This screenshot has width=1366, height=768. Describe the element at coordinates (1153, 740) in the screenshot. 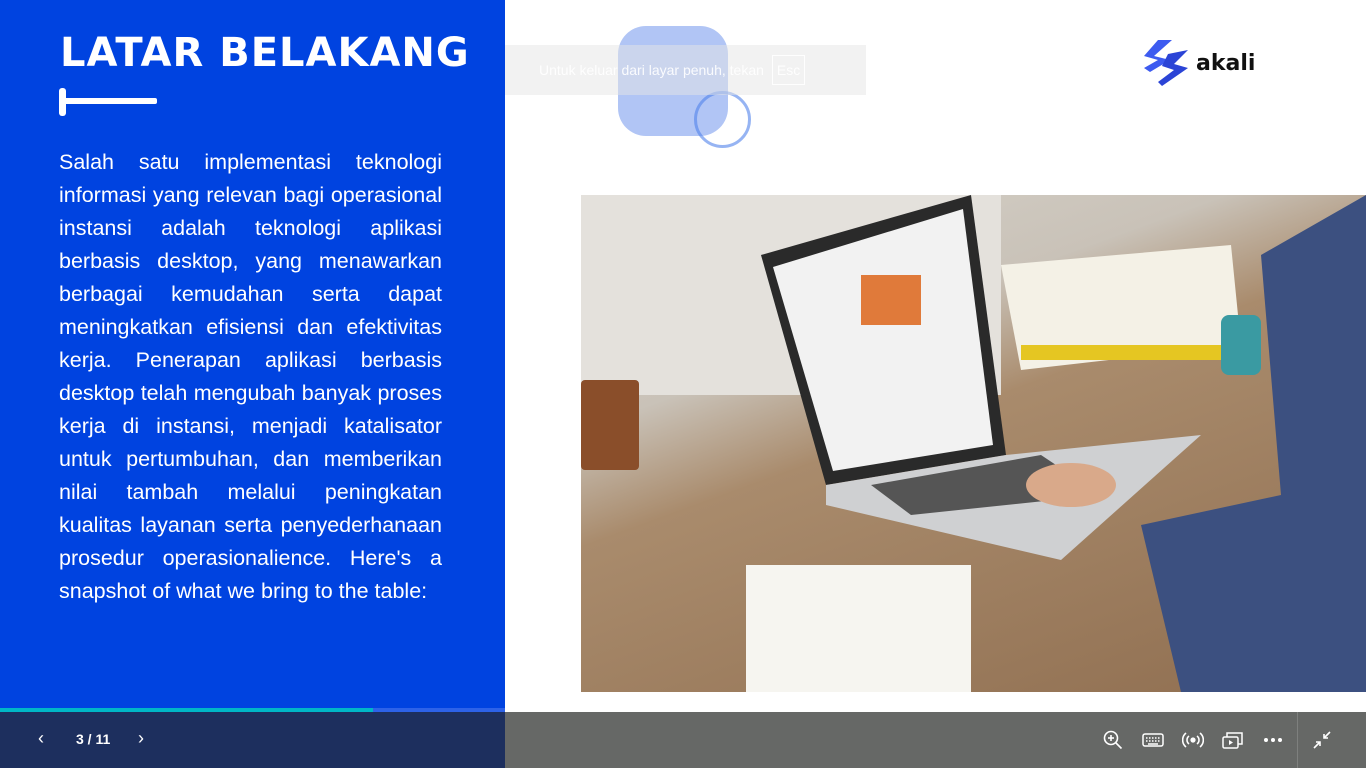

I see `keyboard-icon` at that location.